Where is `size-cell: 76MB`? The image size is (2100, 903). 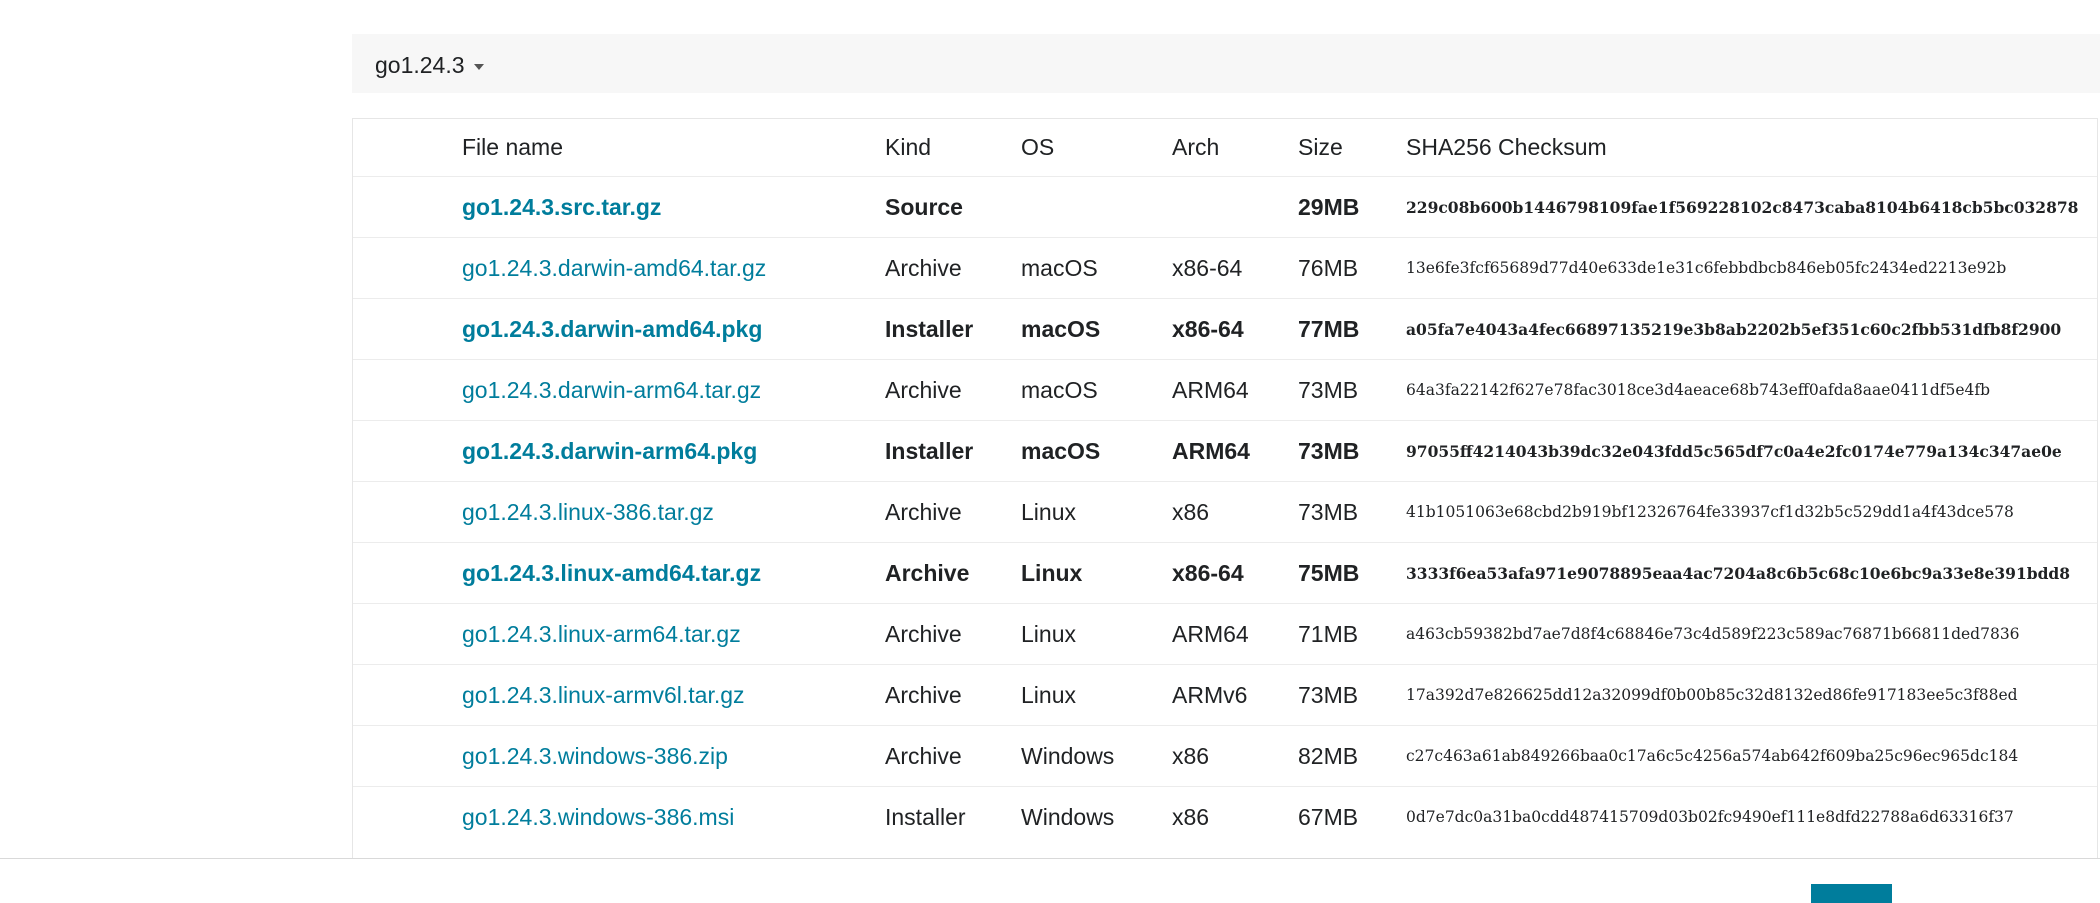
size-cell: 76MB is located at coordinates (1352, 268).